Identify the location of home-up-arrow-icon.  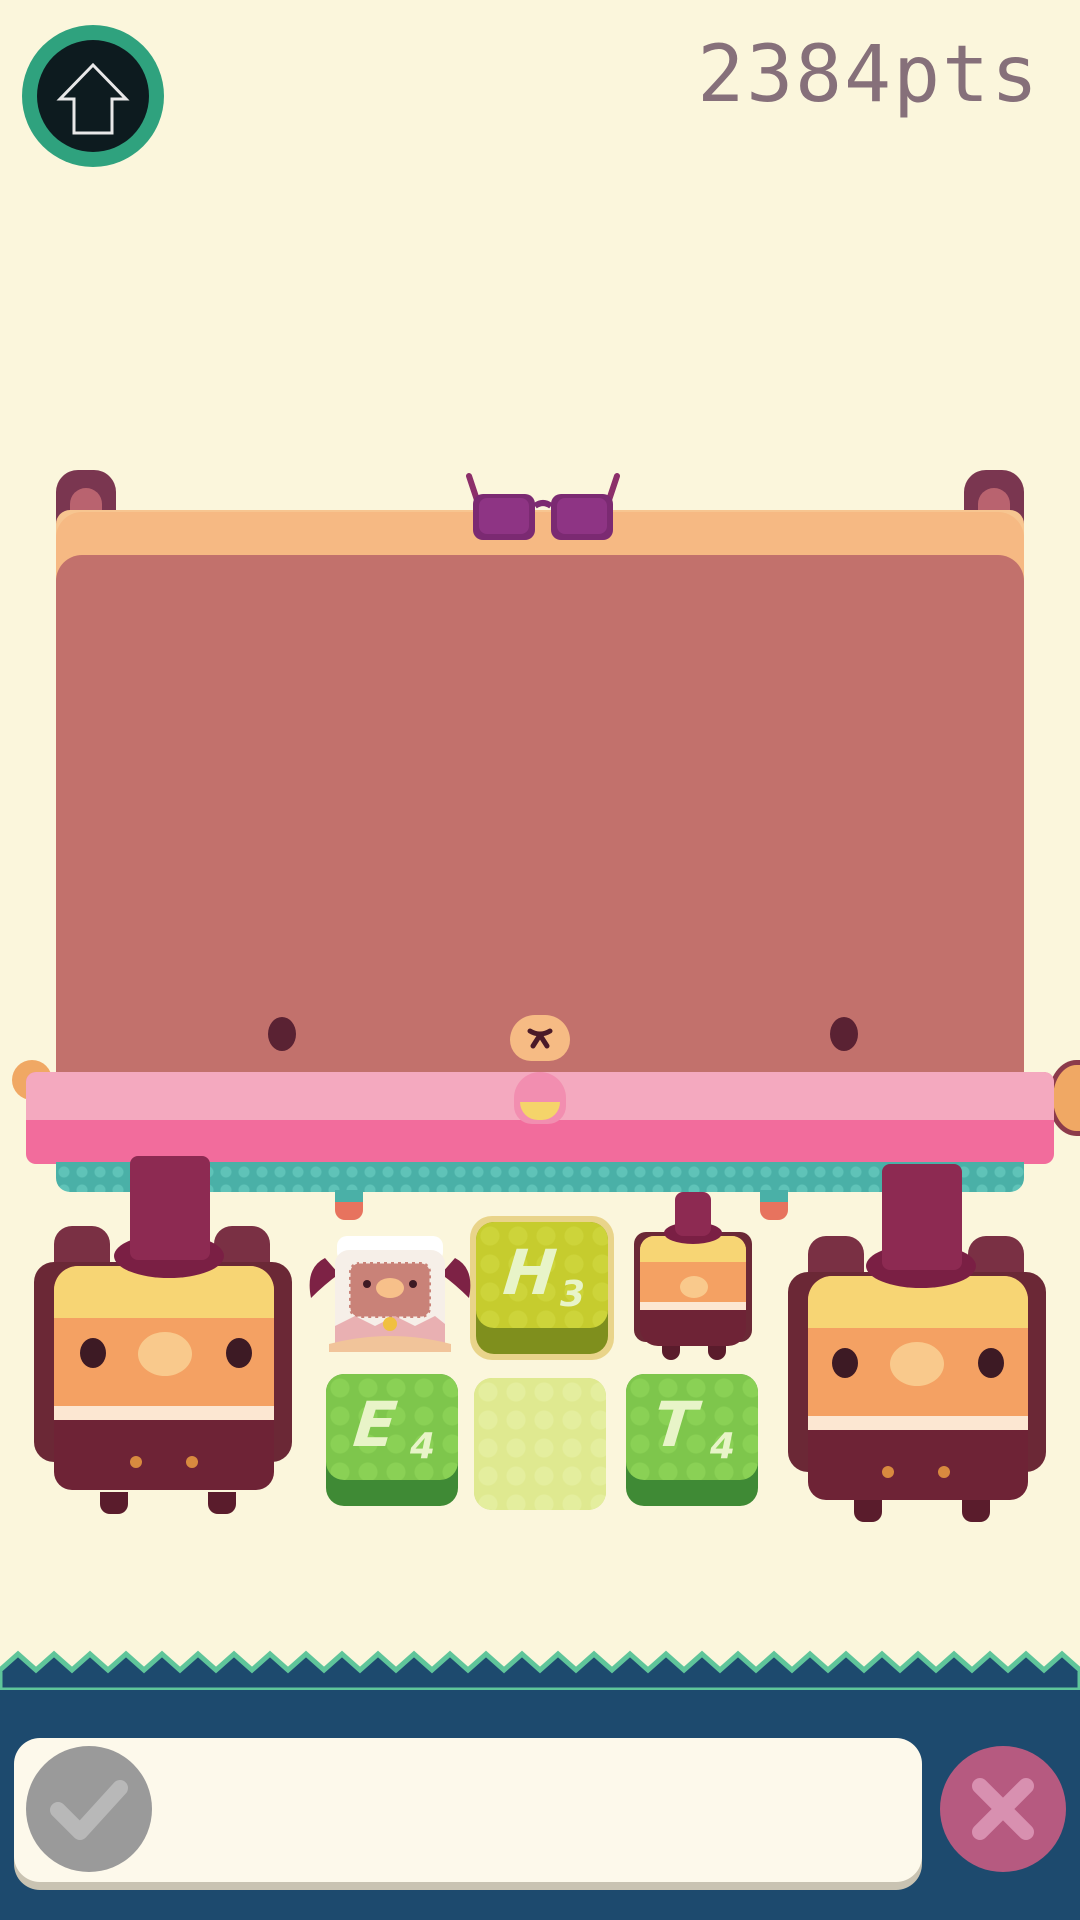
(93, 98).